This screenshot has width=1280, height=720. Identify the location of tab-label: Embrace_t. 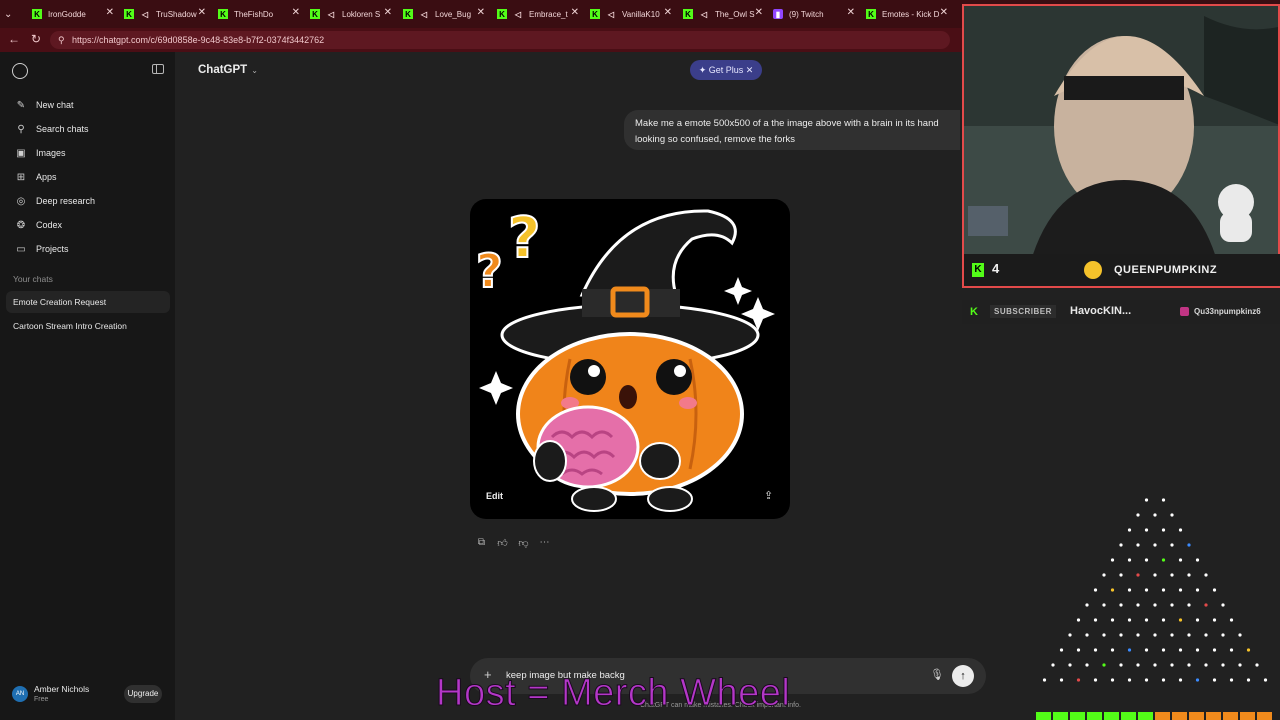
(548, 14).